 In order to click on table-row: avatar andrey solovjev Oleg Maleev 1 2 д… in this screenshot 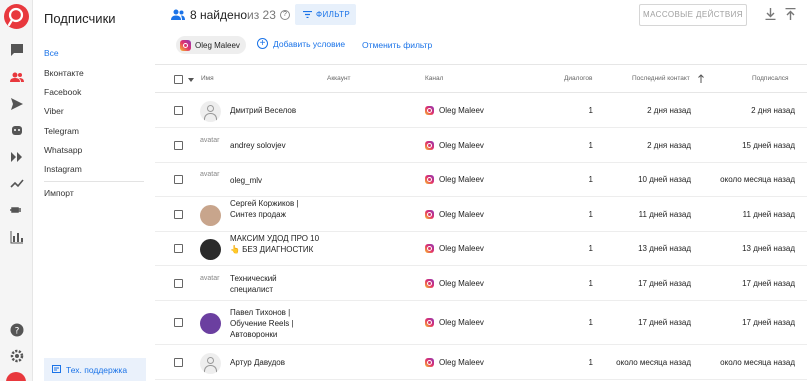, I will do `click(481, 145)`.